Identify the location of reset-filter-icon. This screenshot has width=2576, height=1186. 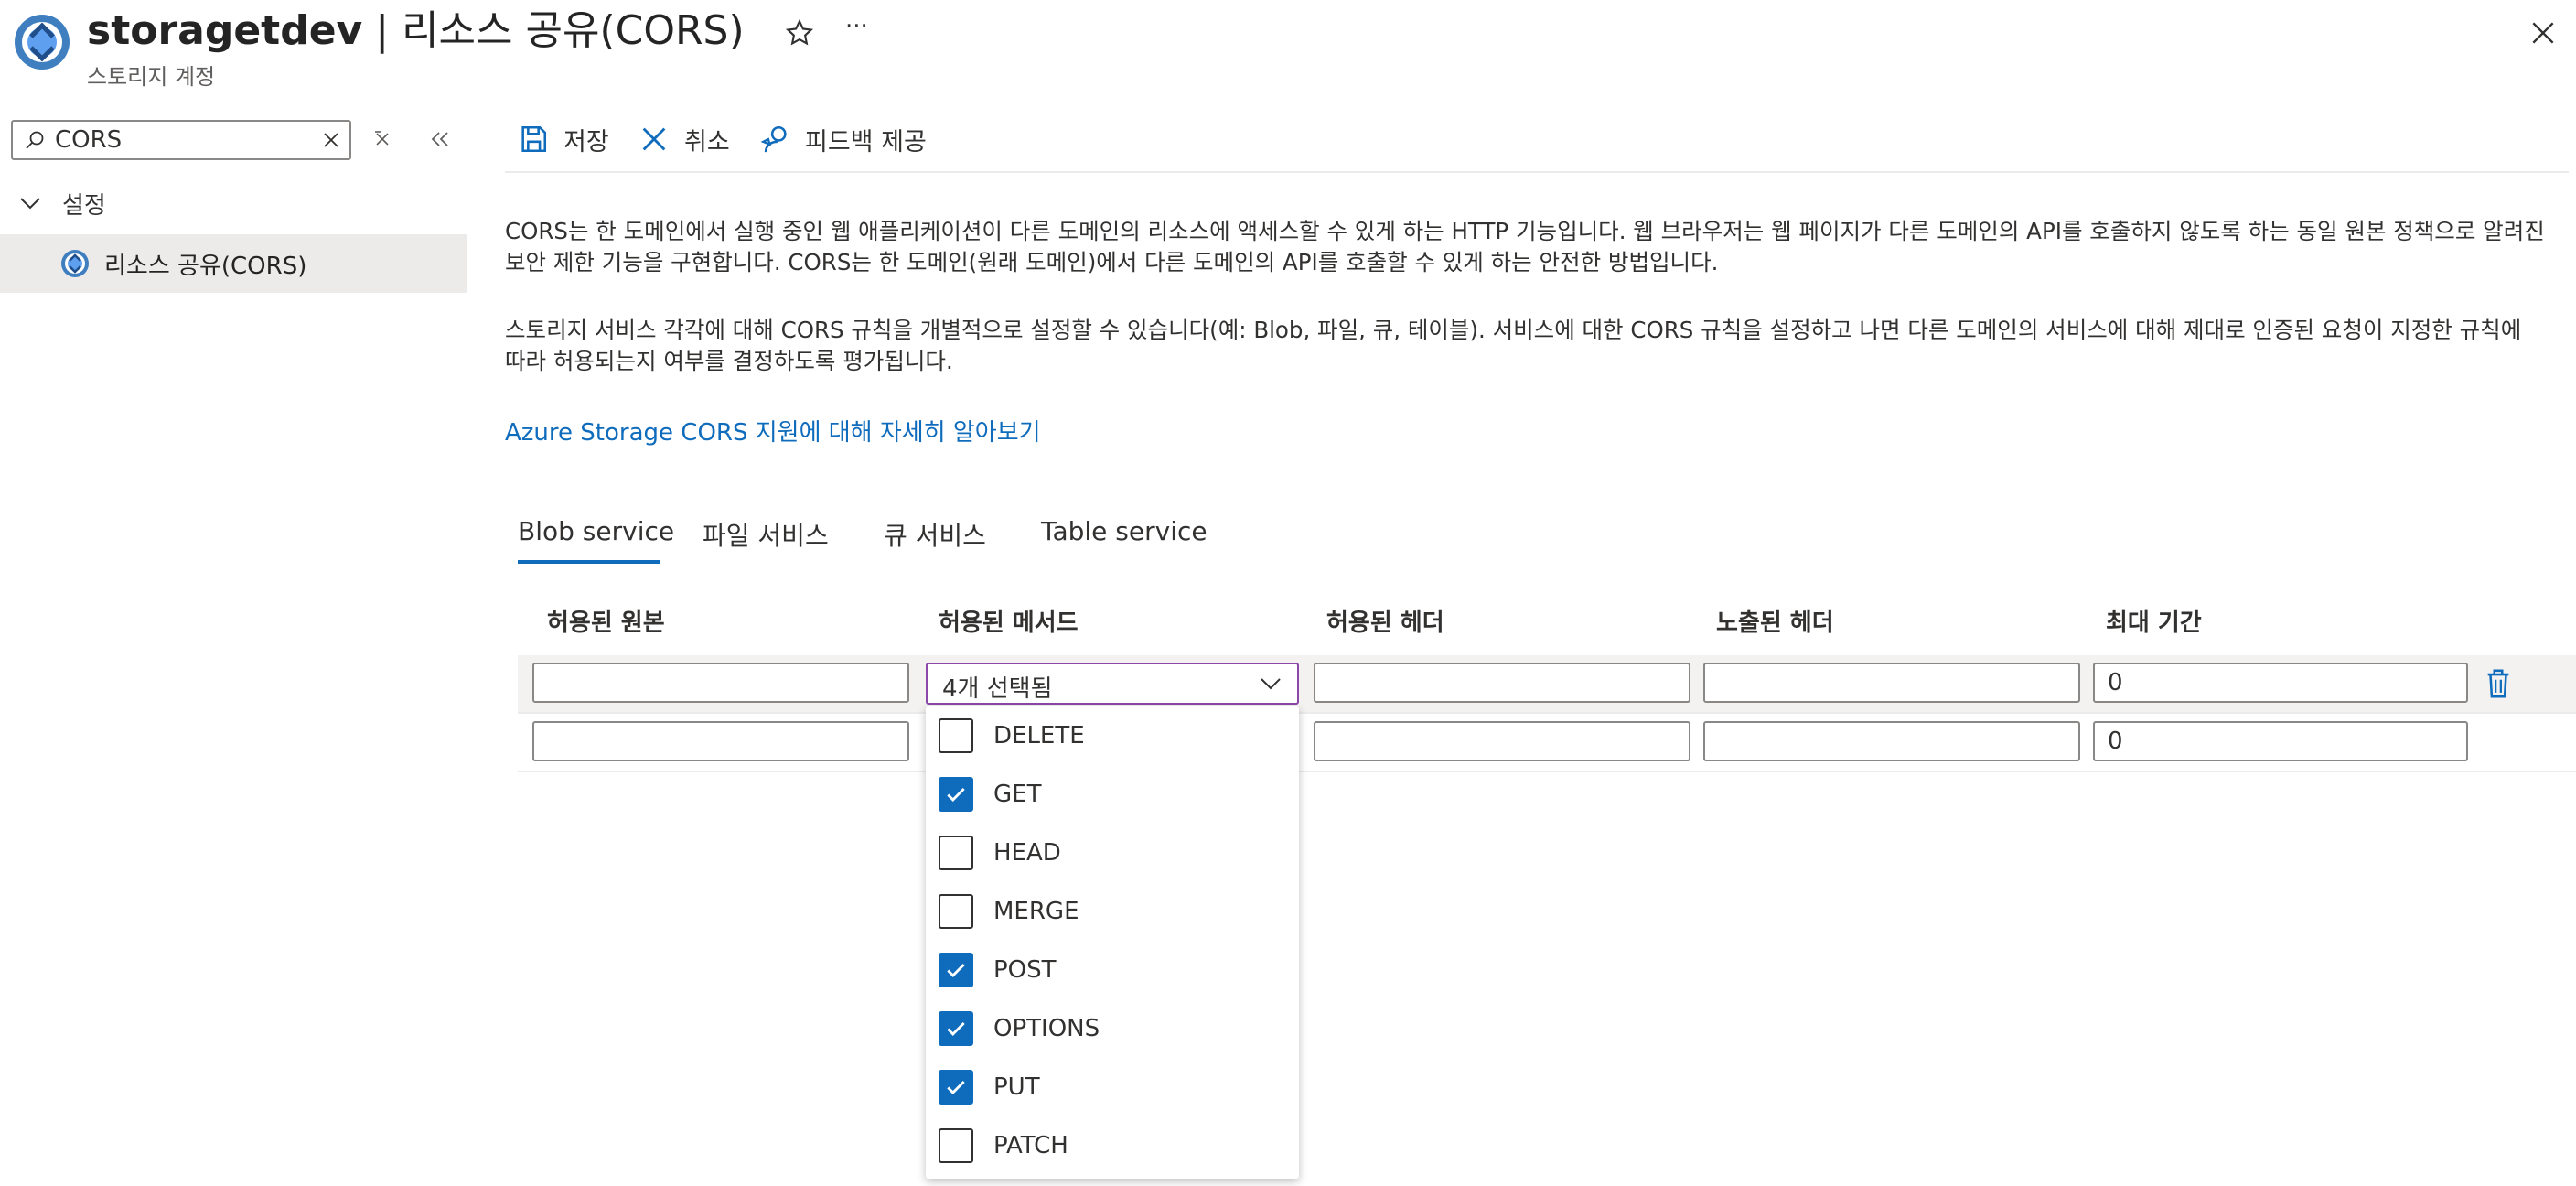
(382, 139).